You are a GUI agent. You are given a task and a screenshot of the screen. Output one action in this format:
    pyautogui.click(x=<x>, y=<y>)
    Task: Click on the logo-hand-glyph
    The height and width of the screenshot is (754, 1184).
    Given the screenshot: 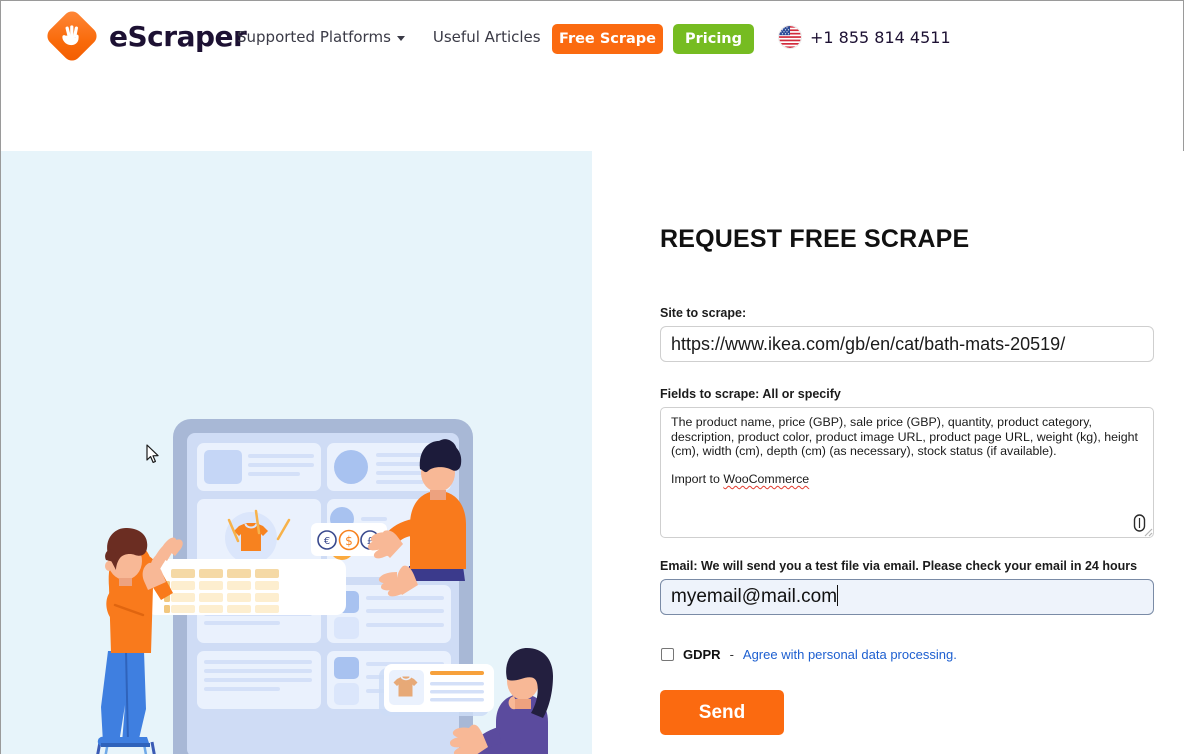 What is the action you would take?
    pyautogui.click(x=70, y=35)
    